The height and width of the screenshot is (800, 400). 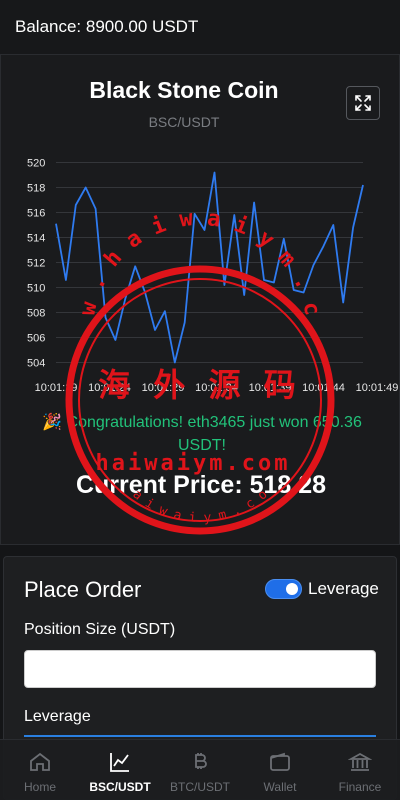 I want to click on nav-home: Home, so click(x=40, y=770).